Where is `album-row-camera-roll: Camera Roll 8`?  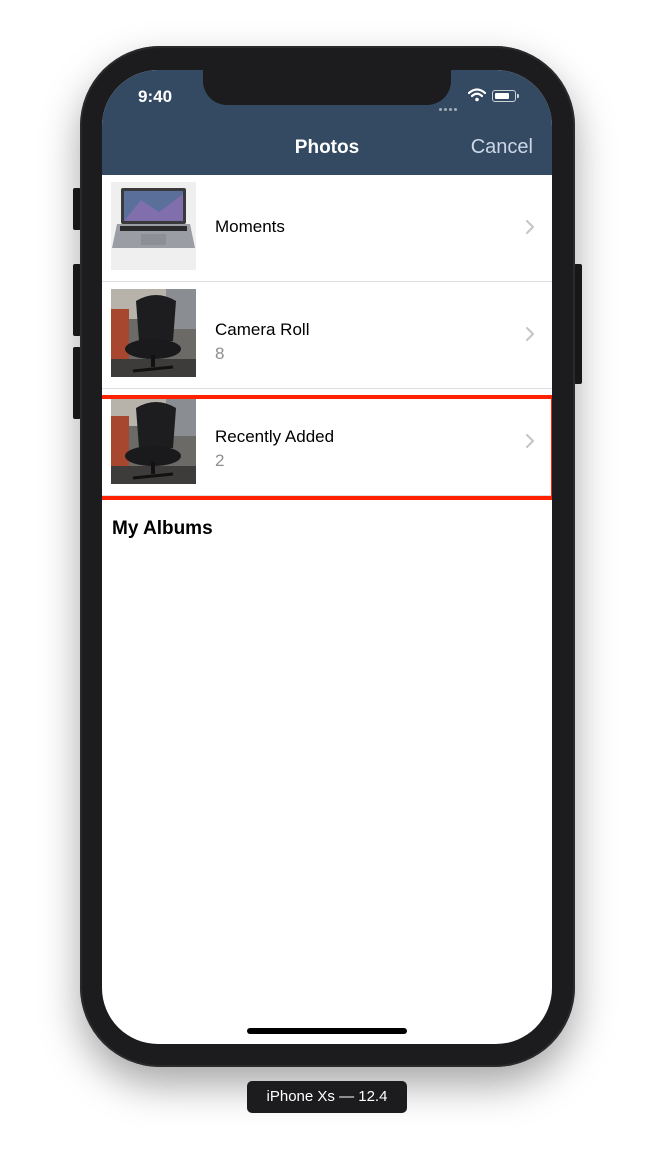
album-row-camera-roll: Camera Roll 8 is located at coordinates (327, 335).